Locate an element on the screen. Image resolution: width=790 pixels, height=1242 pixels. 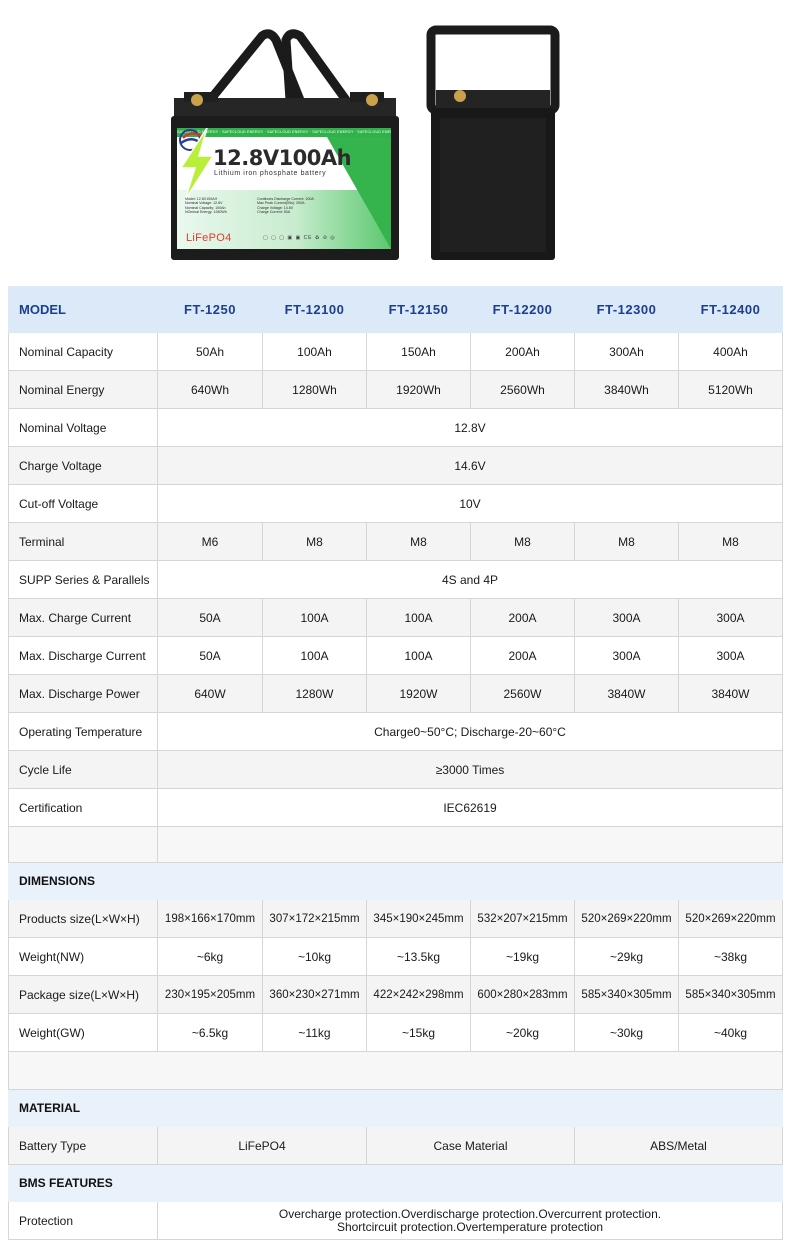
row-label: Case Material is located at coordinates (470, 1145).